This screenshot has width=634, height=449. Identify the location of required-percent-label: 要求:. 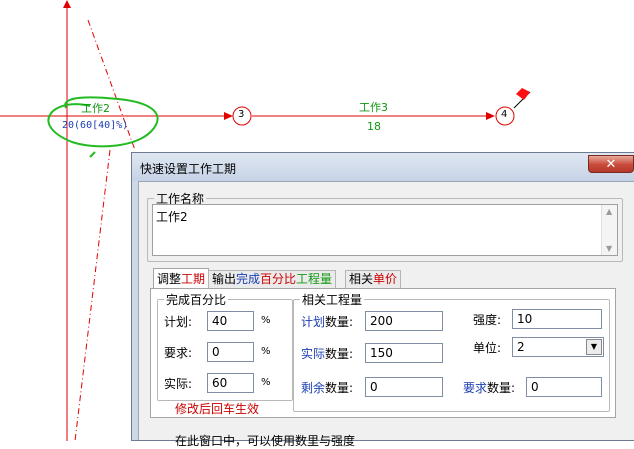
(178, 353).